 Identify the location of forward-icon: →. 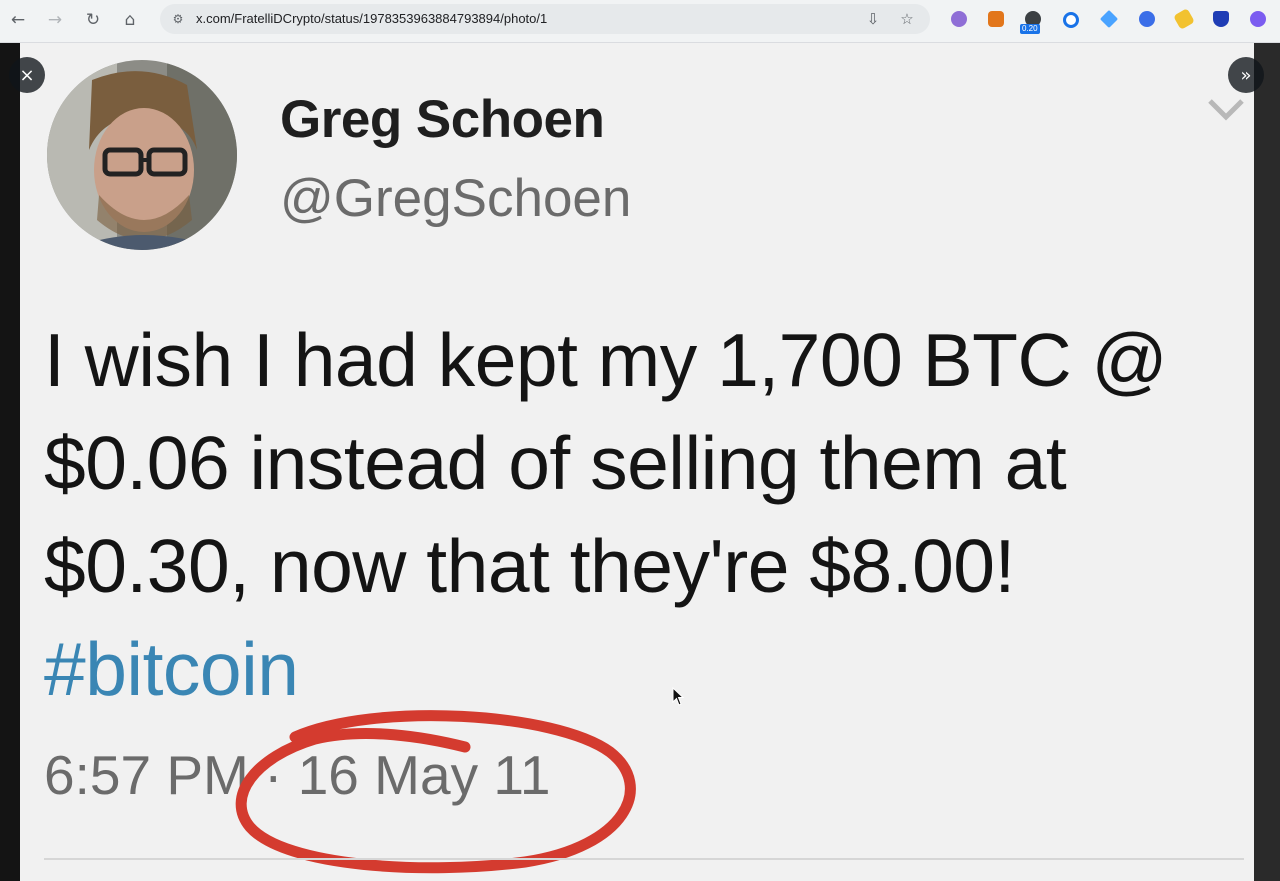
(55, 20).